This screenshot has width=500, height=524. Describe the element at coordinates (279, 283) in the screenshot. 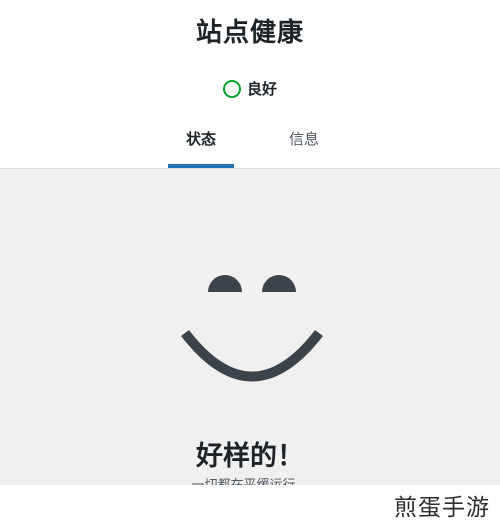

I see `right-eye` at that location.